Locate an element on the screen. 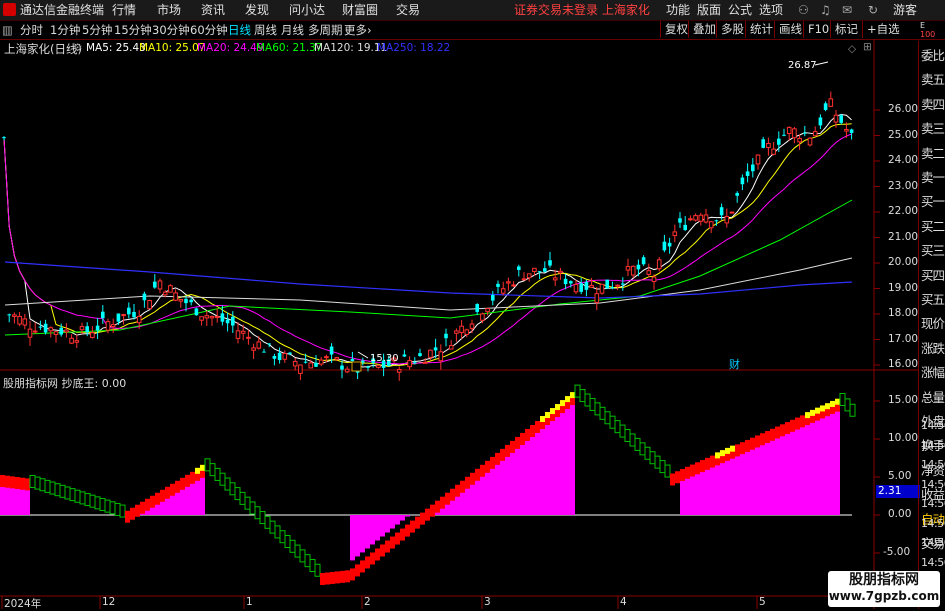 The height and width of the screenshot is (611, 945). side-item: 卖四 is located at coordinates (933, 105).